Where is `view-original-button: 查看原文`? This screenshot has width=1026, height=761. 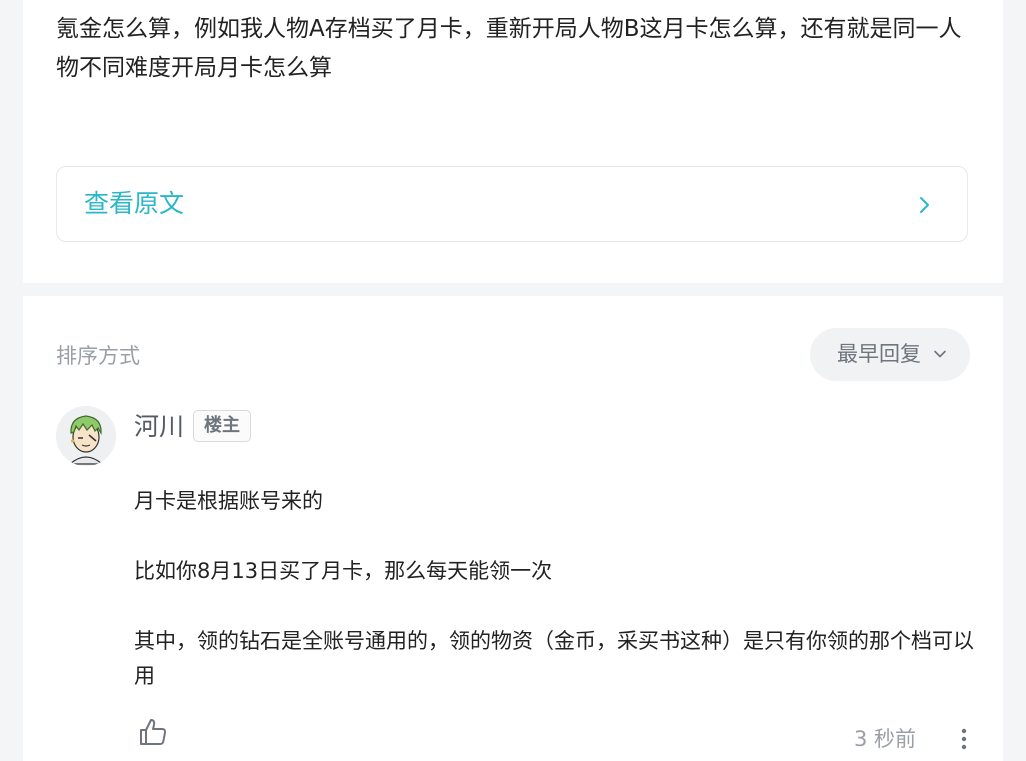 view-original-button: 查看原文 is located at coordinates (512, 204).